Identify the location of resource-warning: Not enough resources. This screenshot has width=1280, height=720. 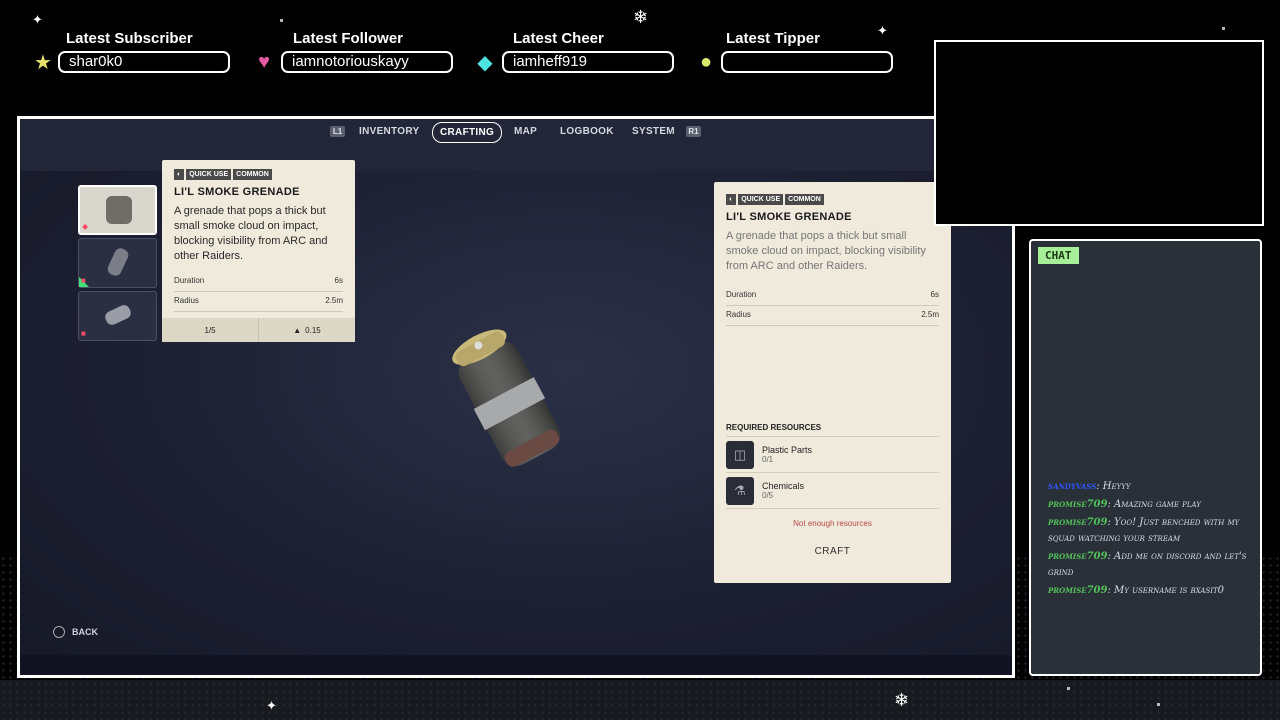
(832, 523).